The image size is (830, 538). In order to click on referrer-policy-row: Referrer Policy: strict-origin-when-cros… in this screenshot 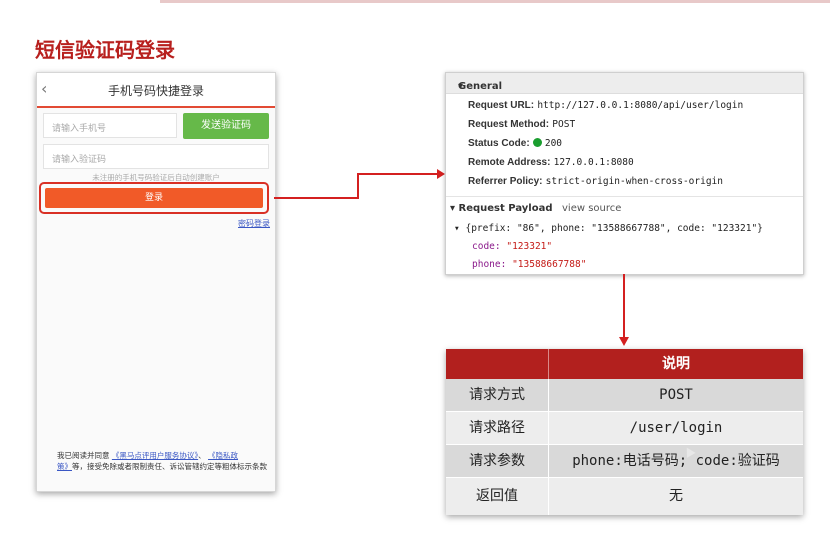, I will do `click(595, 181)`.